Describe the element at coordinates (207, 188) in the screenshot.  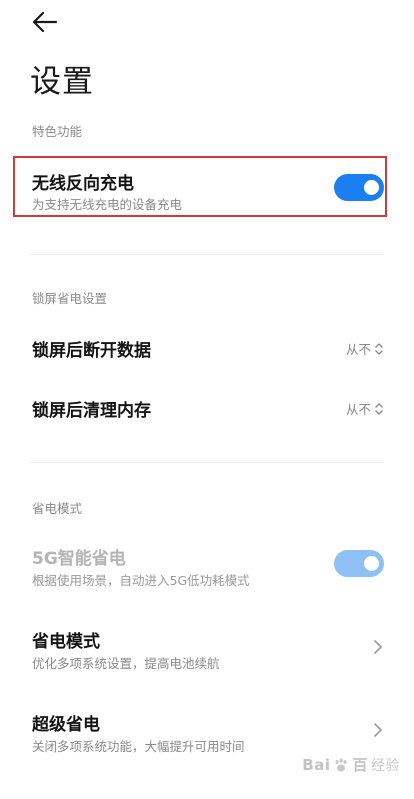
I see `wireless-reverse-charging-row: 无线反向充电 为支持无线充电的设备充电` at that location.